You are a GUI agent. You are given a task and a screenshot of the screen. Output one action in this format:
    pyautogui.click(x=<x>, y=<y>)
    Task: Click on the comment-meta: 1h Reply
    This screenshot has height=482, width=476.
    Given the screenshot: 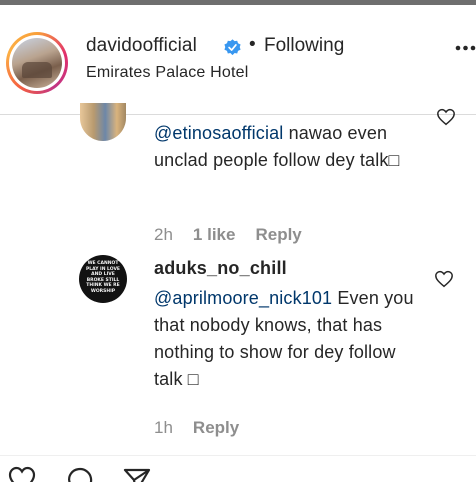 What is the action you would take?
    pyautogui.click(x=206, y=428)
    